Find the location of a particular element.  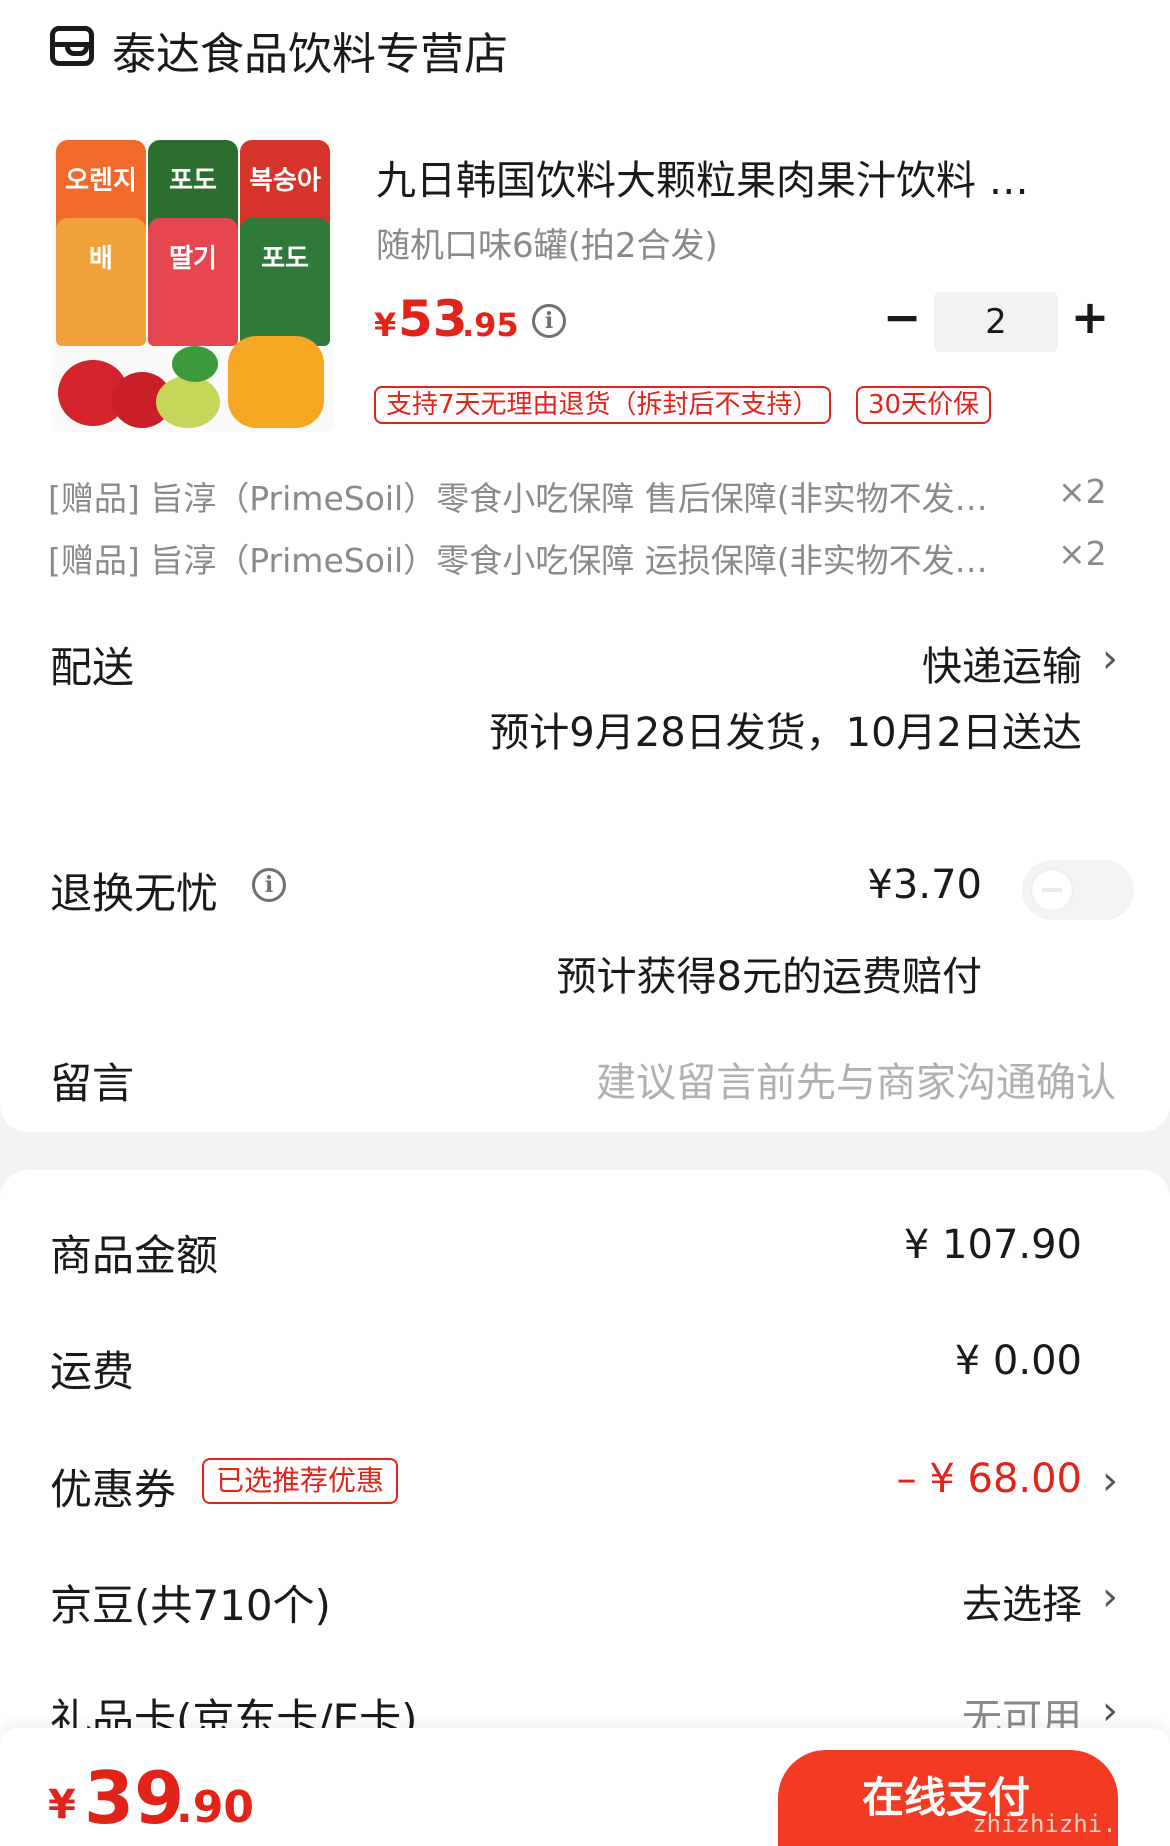

coupon-label: 优惠券 is located at coordinates (113, 1489).